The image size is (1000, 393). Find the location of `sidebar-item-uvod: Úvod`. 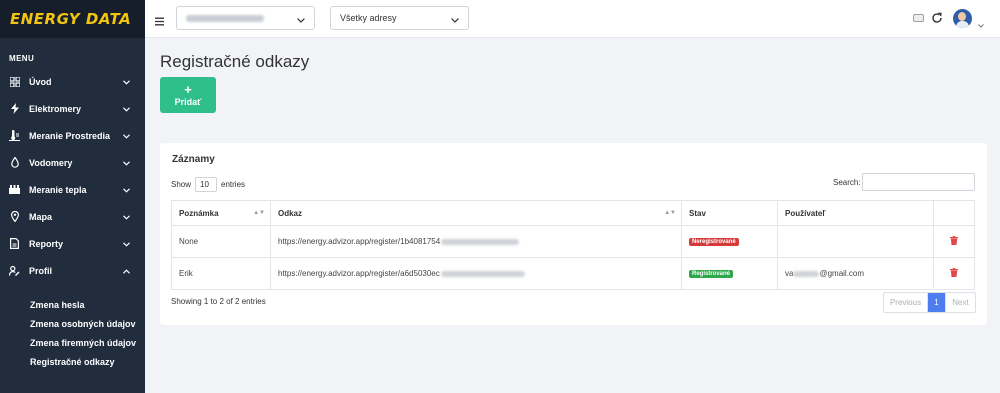

sidebar-item-uvod: Úvod is located at coordinates (72, 81).